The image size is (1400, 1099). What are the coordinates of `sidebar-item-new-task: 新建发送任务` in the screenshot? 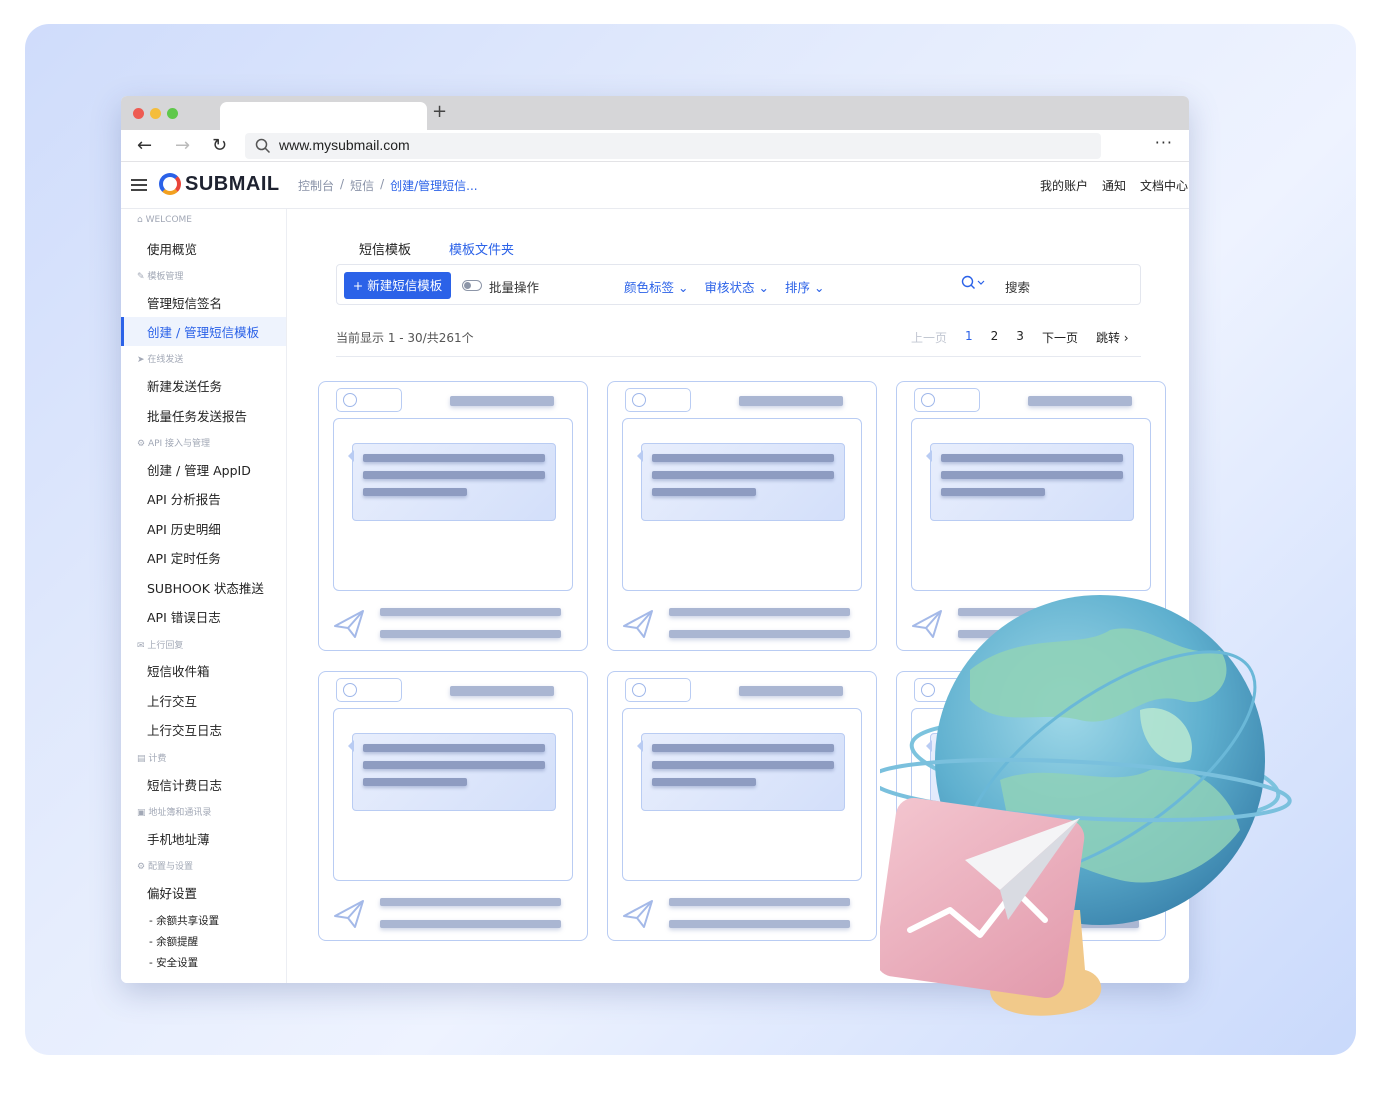 It's located at (184, 385).